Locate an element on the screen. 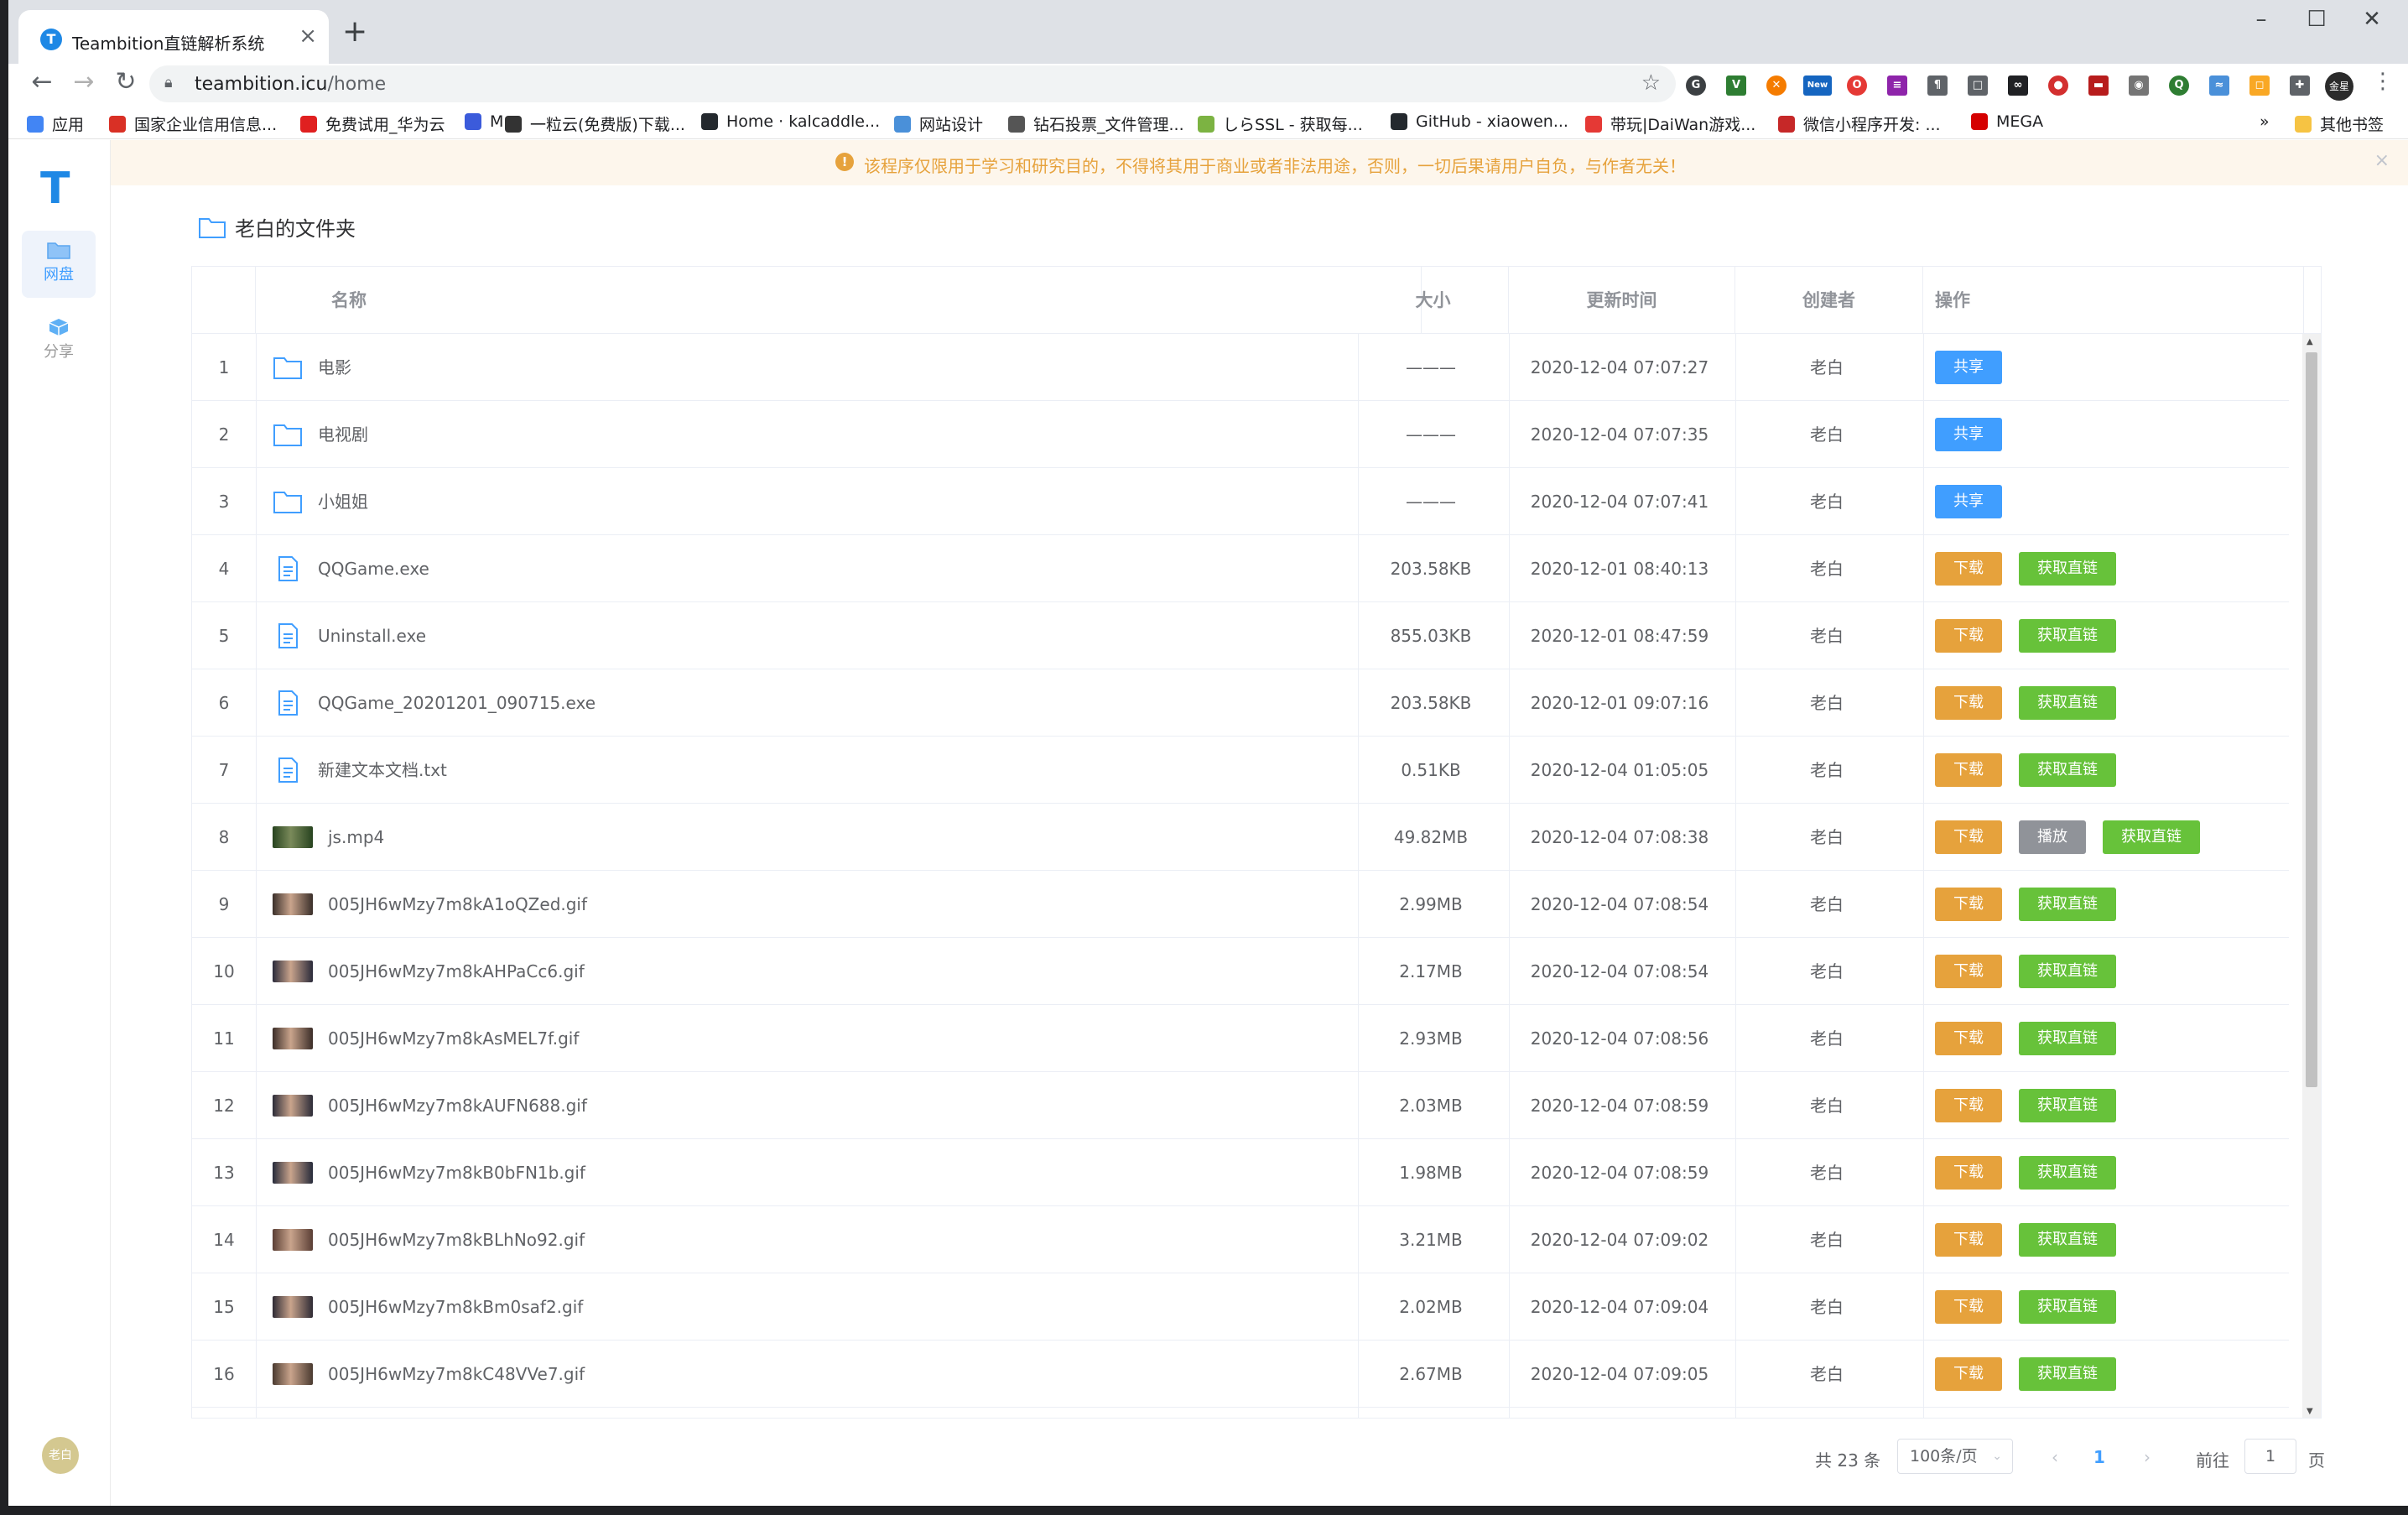 This screenshot has width=2408, height=1515. file-name: 005JH6wMzy7m8kAsMEL7f.gif is located at coordinates (453, 1038).